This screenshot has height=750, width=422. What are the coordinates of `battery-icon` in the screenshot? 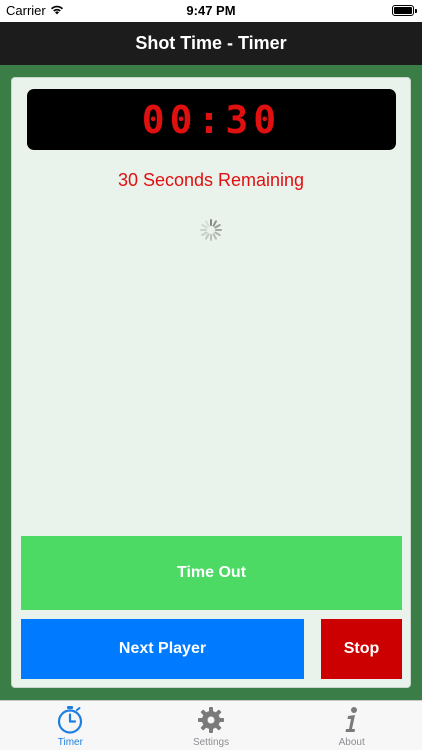 It's located at (404, 10).